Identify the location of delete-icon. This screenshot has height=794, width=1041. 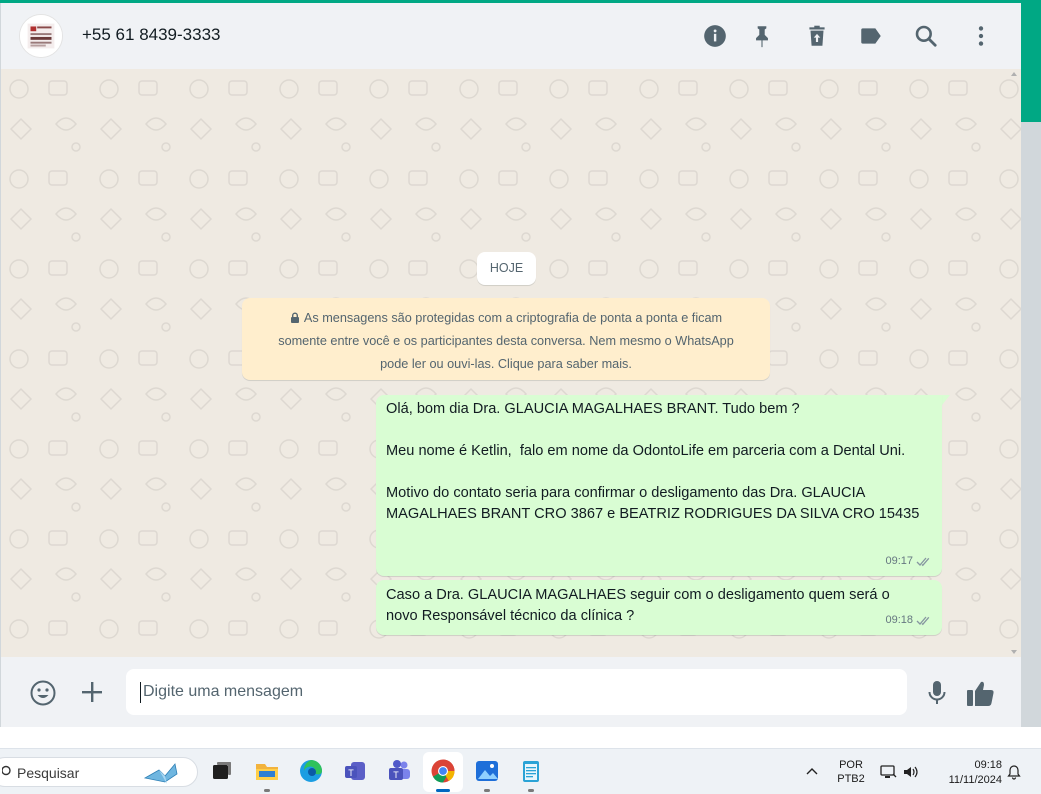
(817, 36).